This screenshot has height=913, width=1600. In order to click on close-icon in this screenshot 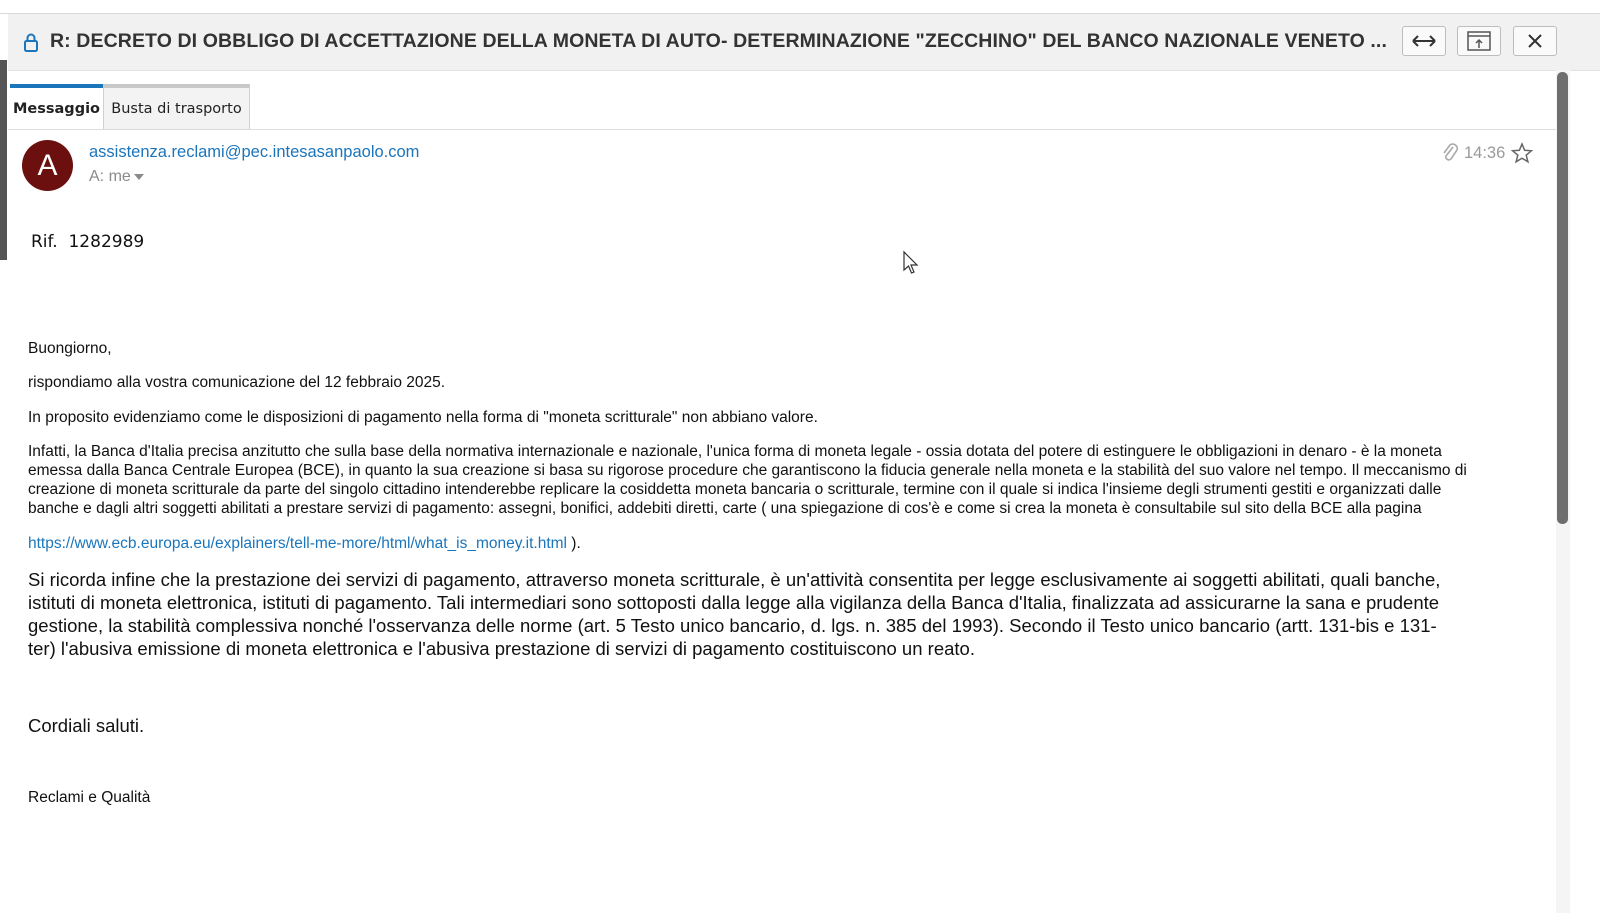, I will do `click(1535, 41)`.